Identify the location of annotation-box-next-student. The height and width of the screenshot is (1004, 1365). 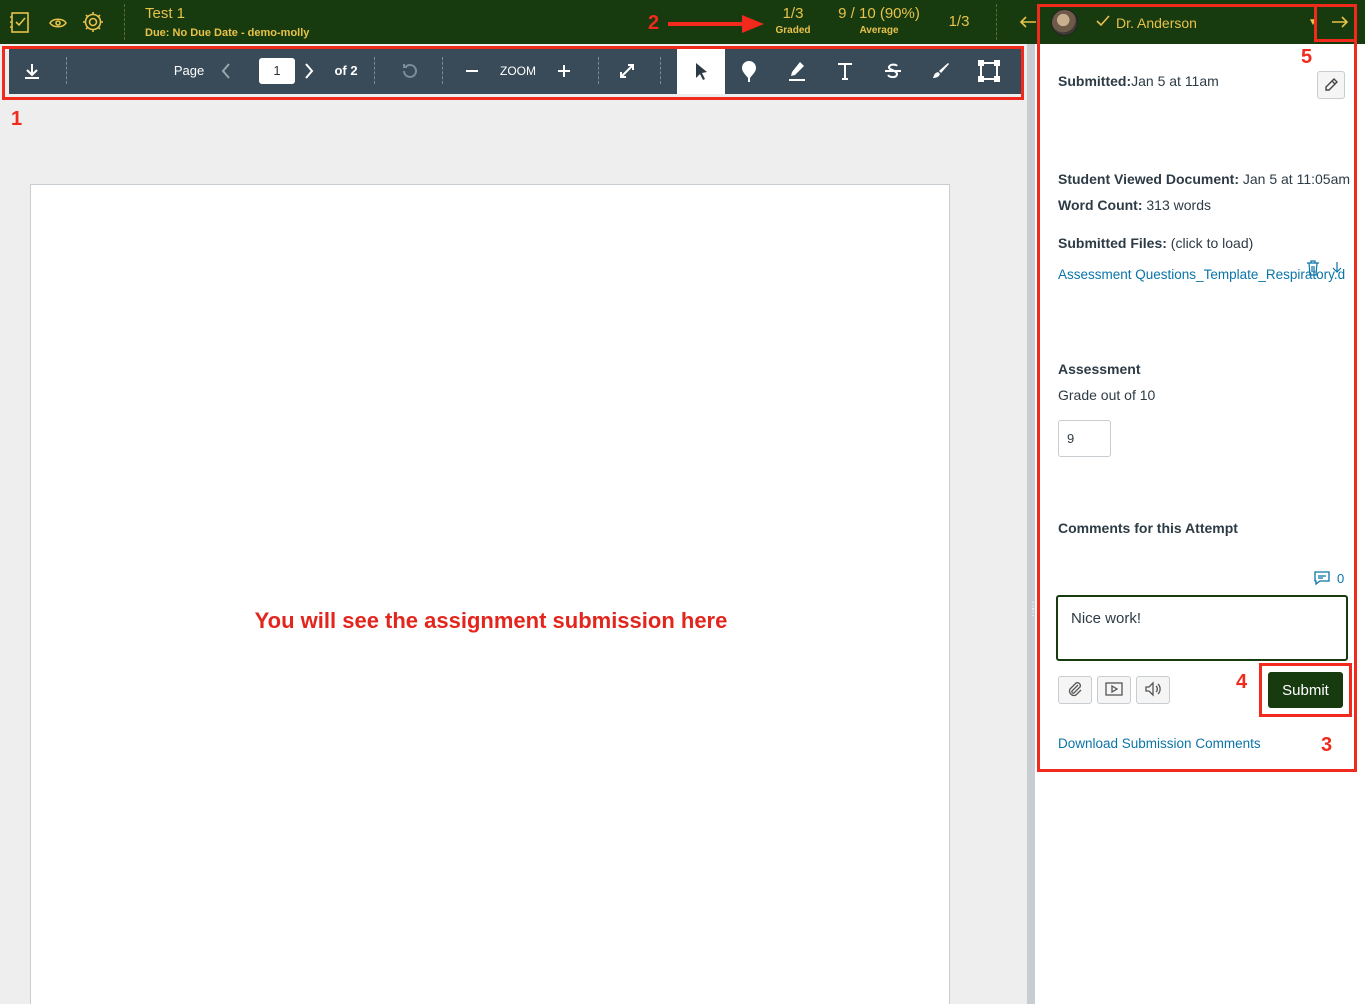
(1335, 23).